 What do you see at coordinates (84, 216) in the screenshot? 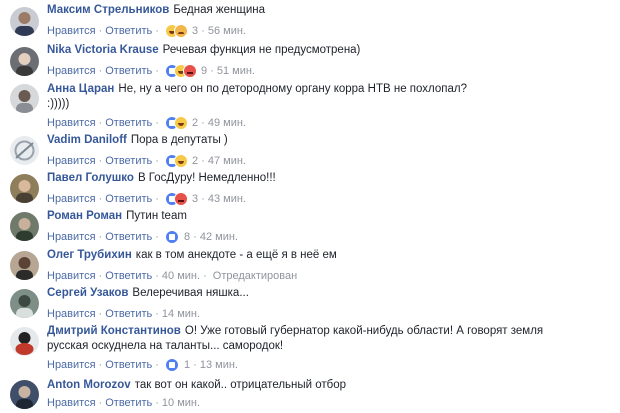
I see `comment-author: Роман Роман` at bounding box center [84, 216].